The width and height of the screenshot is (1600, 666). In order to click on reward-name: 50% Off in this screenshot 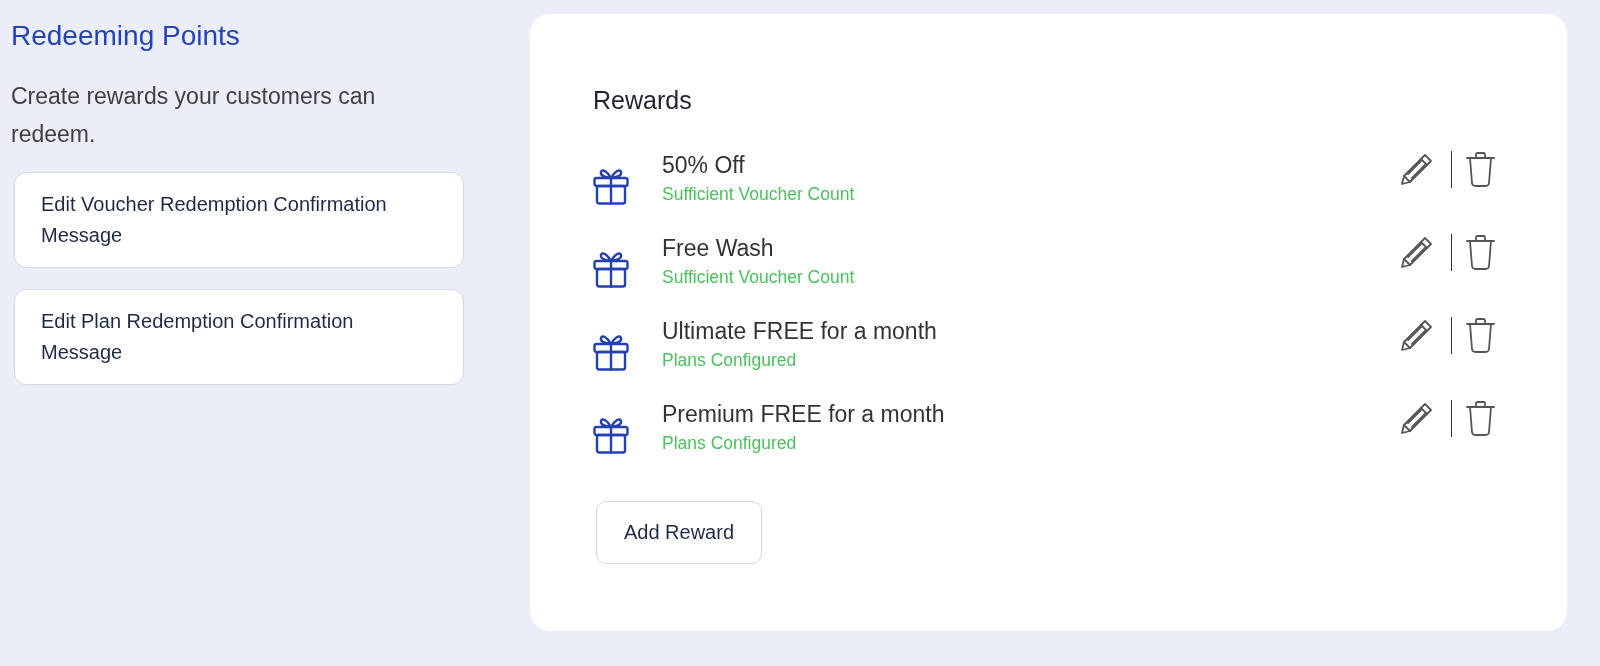, I will do `click(703, 165)`.